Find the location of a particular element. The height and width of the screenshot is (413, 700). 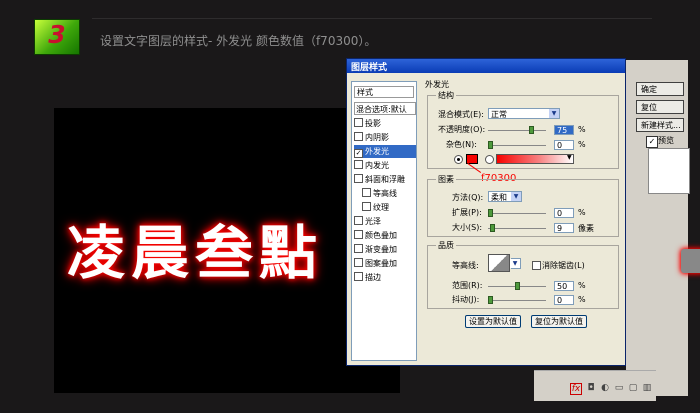

range-field: 50 is located at coordinates (564, 286).